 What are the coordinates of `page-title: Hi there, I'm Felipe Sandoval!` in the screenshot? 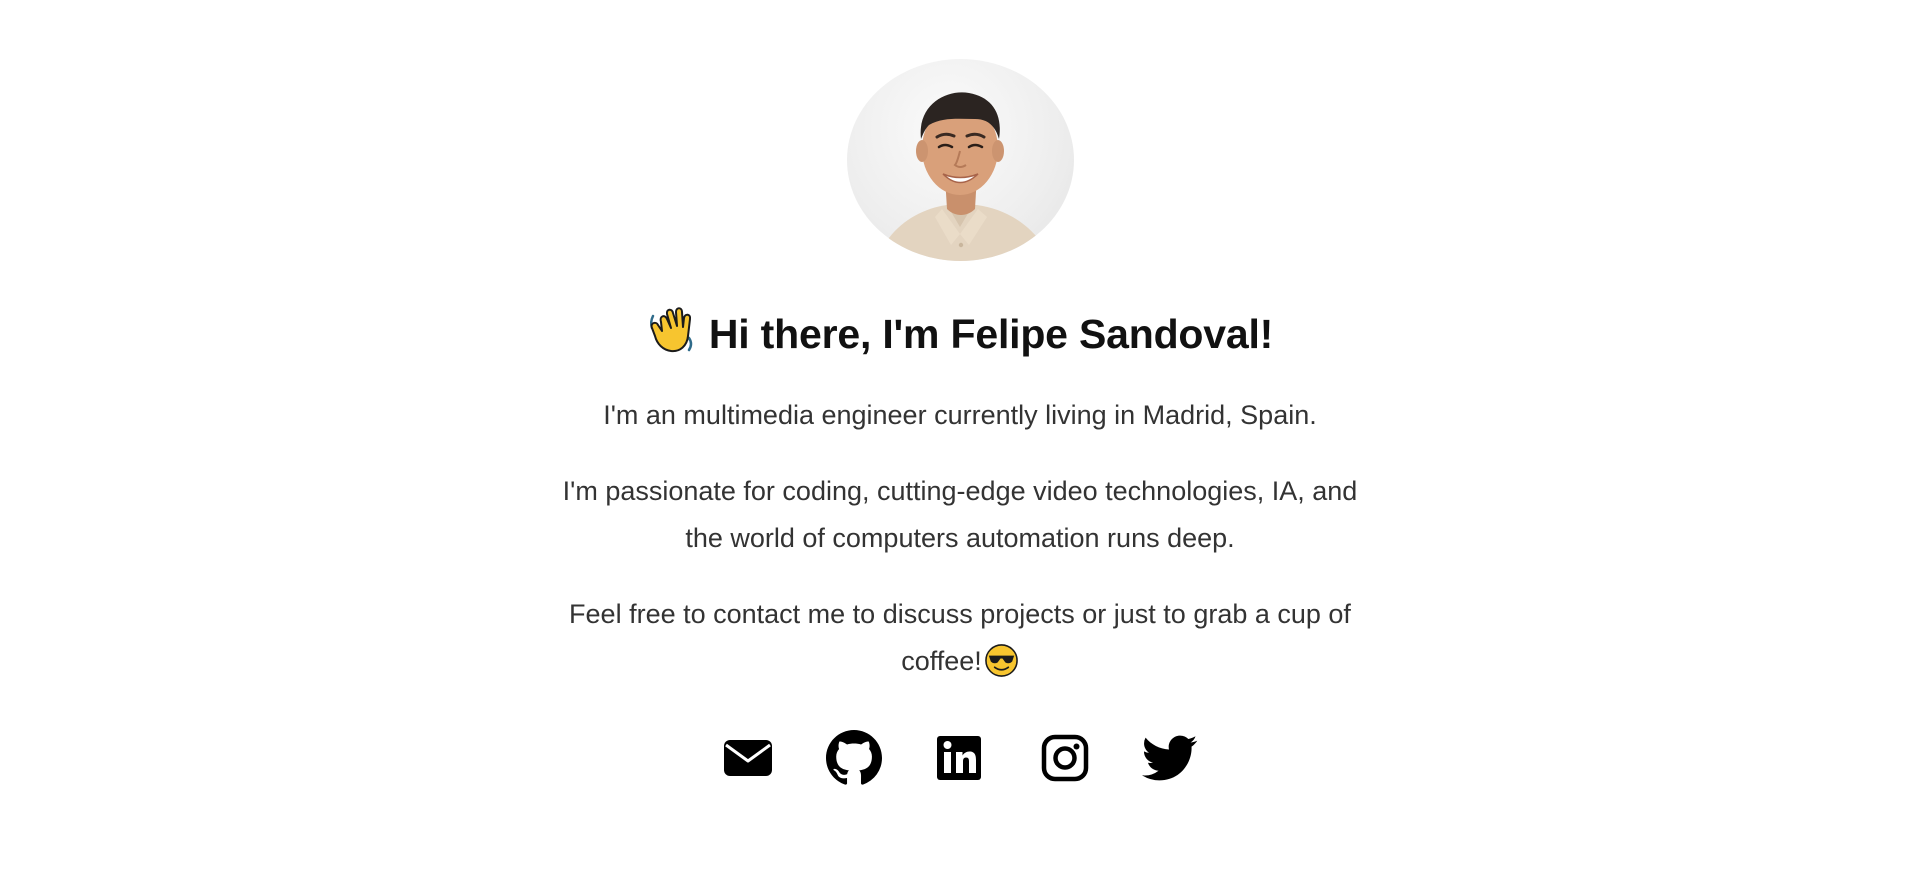 It's located at (960, 334).